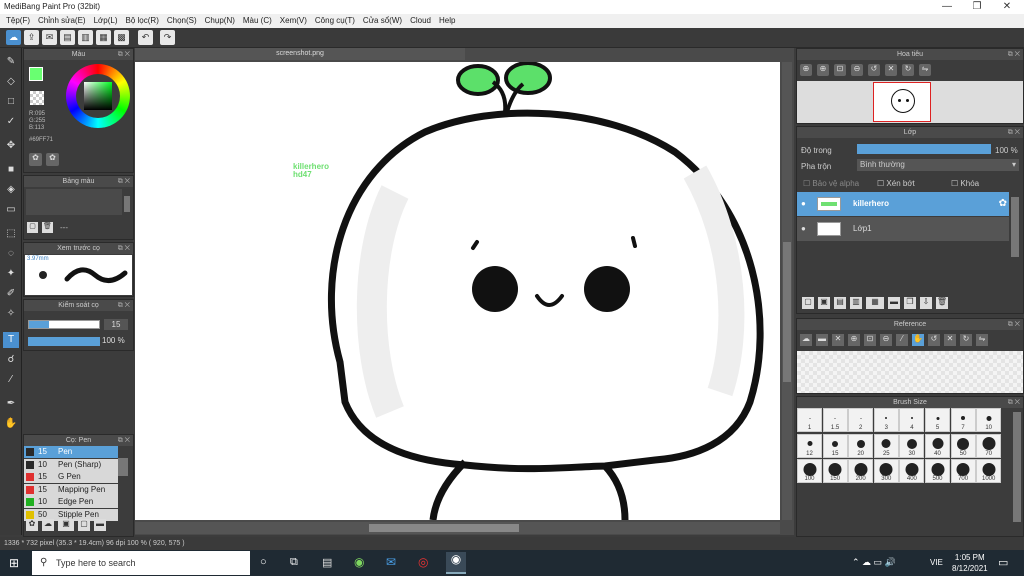 The height and width of the screenshot is (576, 1024). Describe the element at coordinates (840, 303) in the screenshot. I see `new-8bit-layer-icon: ▤` at that location.